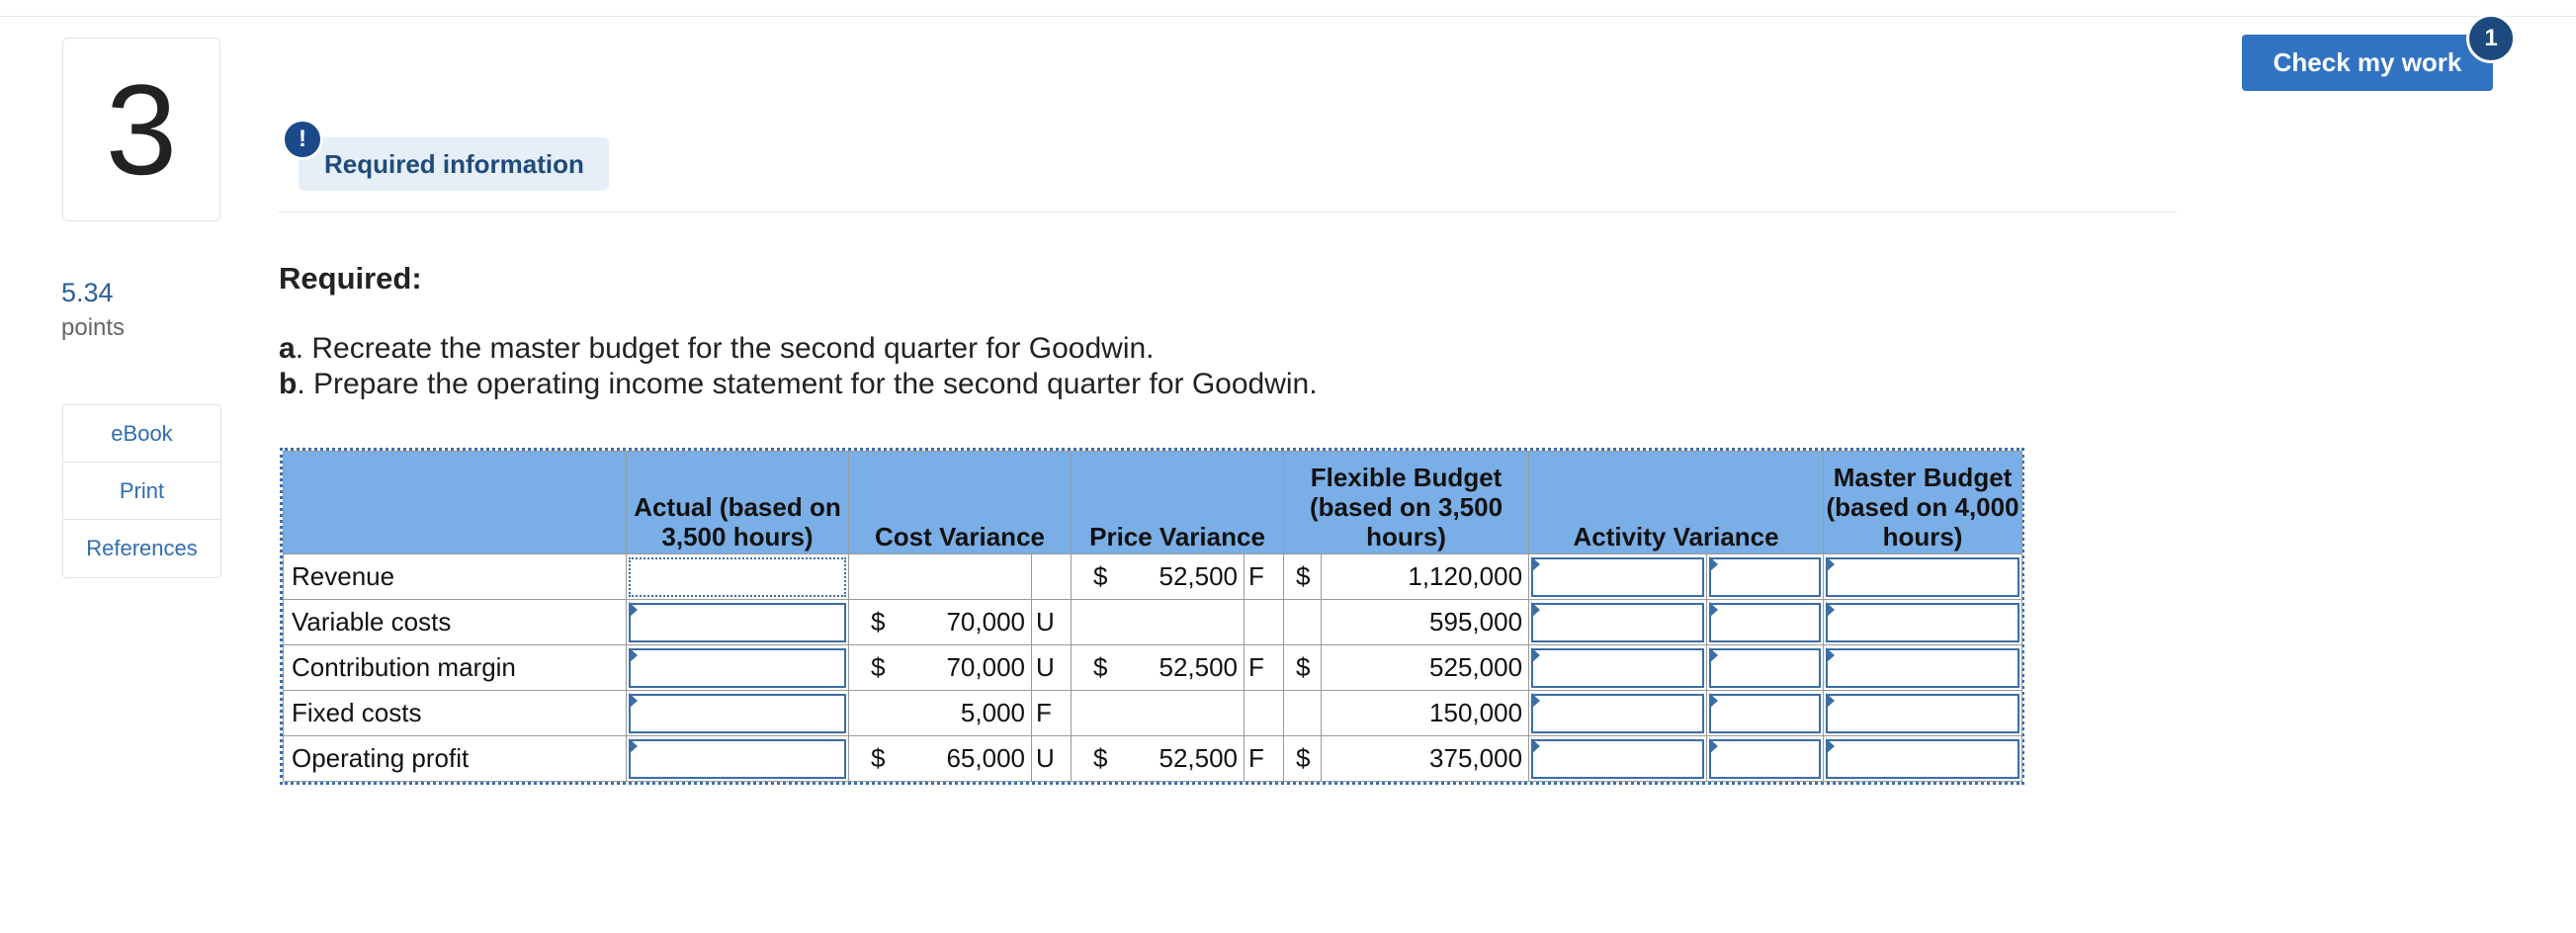 This screenshot has width=2576, height=933. What do you see at coordinates (1923, 502) in the screenshot?
I see `header-master-budget: Master Budget (based on 4,000 hours)` at bounding box center [1923, 502].